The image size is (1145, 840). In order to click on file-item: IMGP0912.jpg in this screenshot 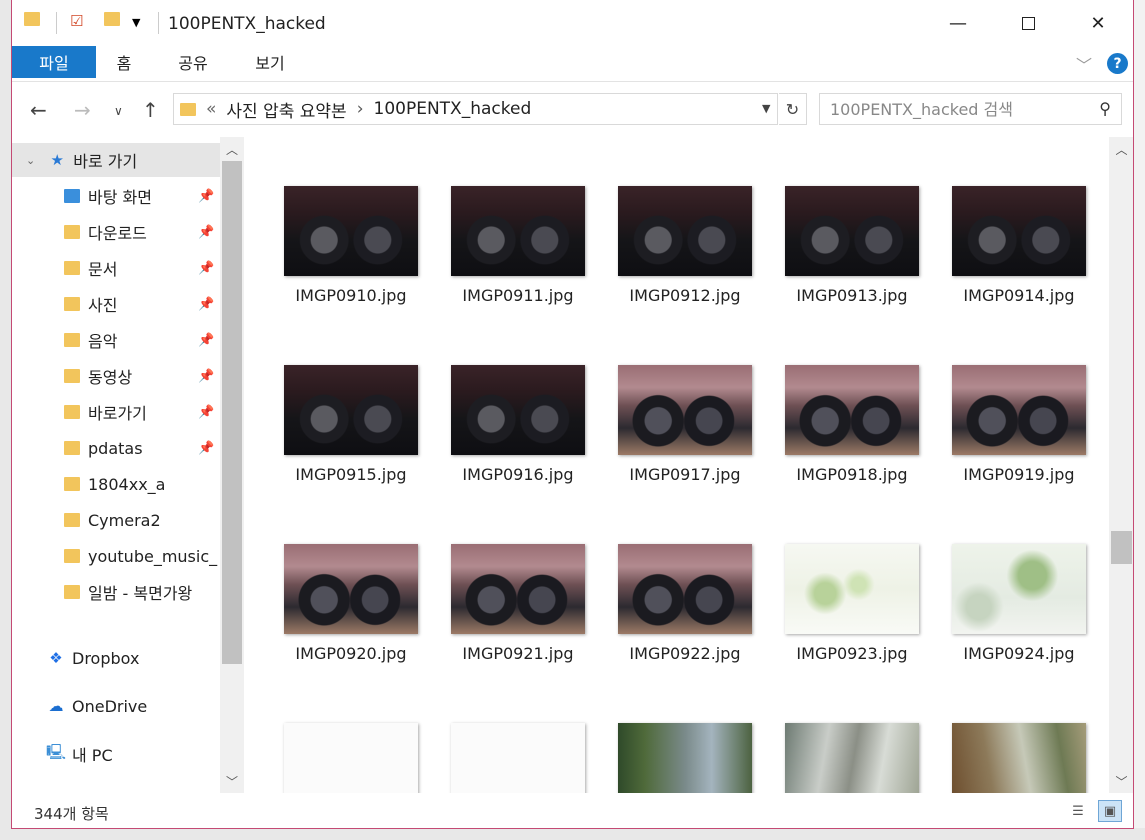, I will do `click(685, 245)`.